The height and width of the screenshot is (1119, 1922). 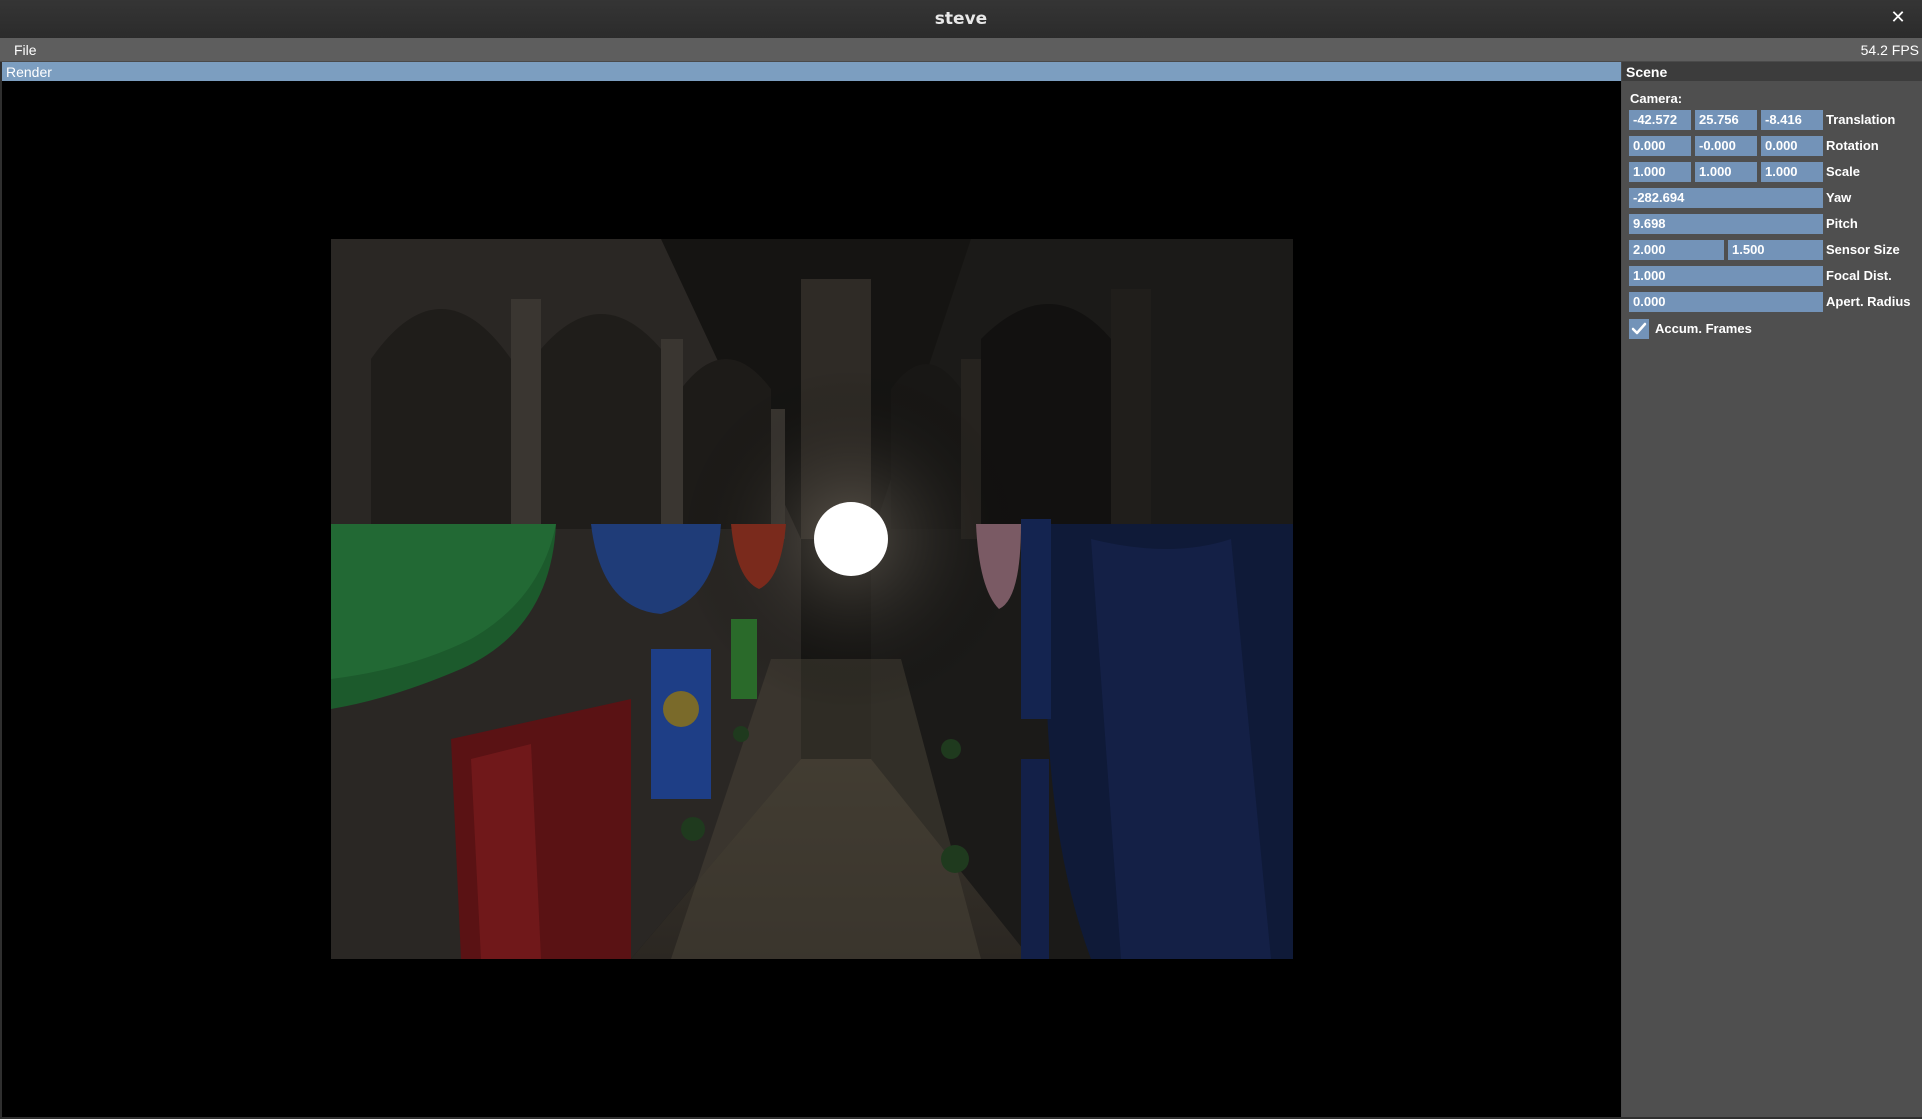 What do you see at coordinates (1703, 328) in the screenshot?
I see `accum-frames-label: Accum. Frames` at bounding box center [1703, 328].